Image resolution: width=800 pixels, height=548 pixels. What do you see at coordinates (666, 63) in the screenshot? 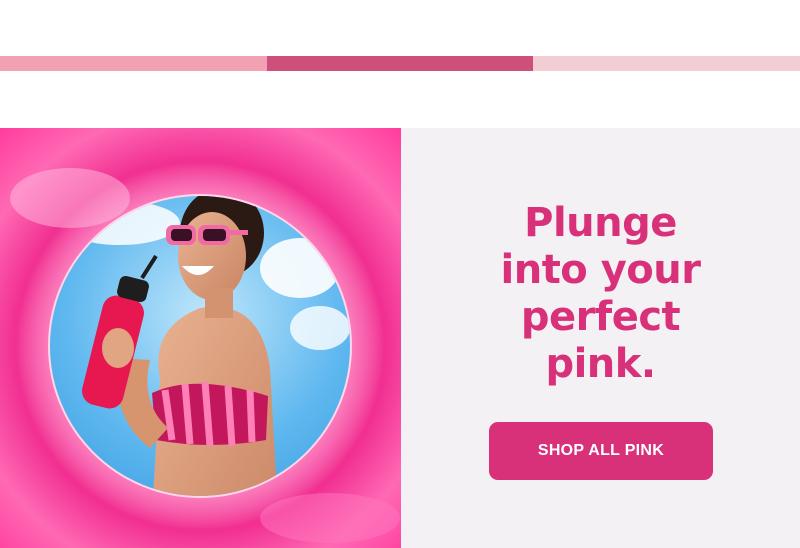
I see `color-strip-segment-pale-pink` at bounding box center [666, 63].